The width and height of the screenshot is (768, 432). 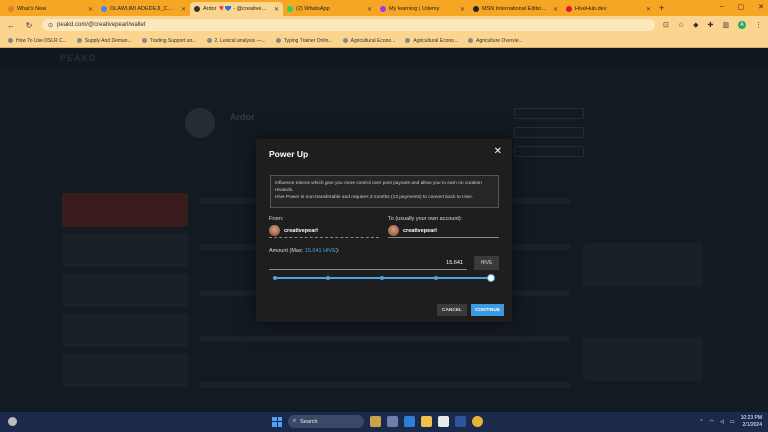 What do you see at coordinates (487, 310) in the screenshot?
I see `continue-button: CONTINUE` at bounding box center [487, 310].